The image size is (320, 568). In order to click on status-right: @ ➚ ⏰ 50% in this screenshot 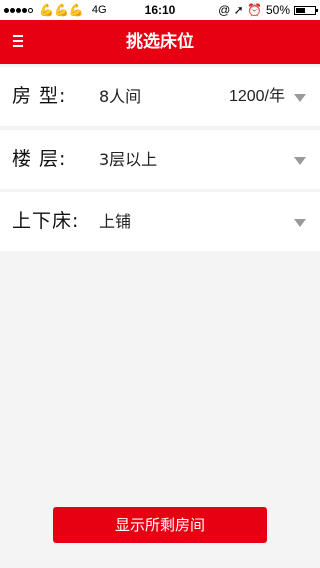, I will do `click(268, 10)`.